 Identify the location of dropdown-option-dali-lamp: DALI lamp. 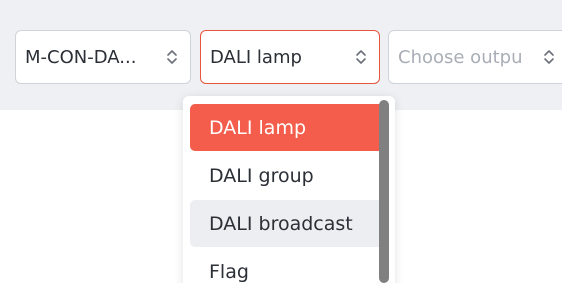
(289, 127).